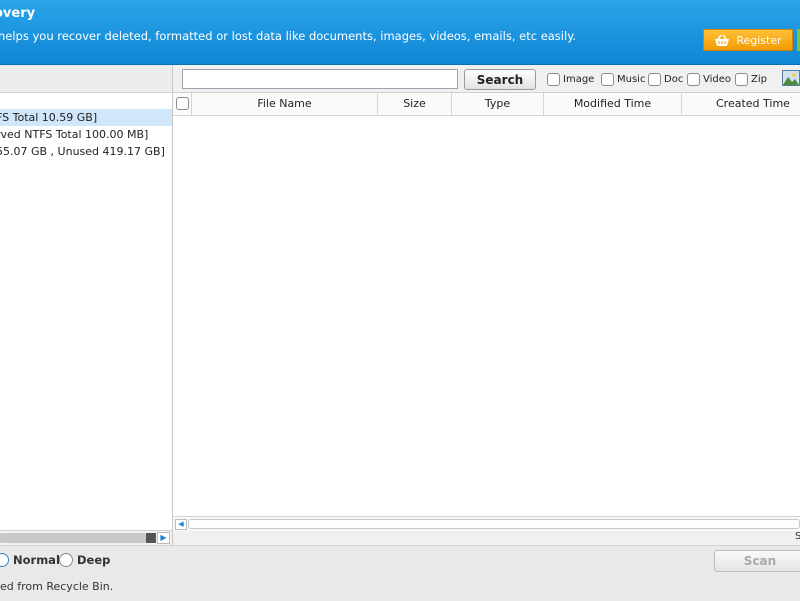 The width and height of the screenshot is (800, 601). Describe the element at coordinates (613, 104) in the screenshot. I see `column-modified-time: Modified Time` at that location.